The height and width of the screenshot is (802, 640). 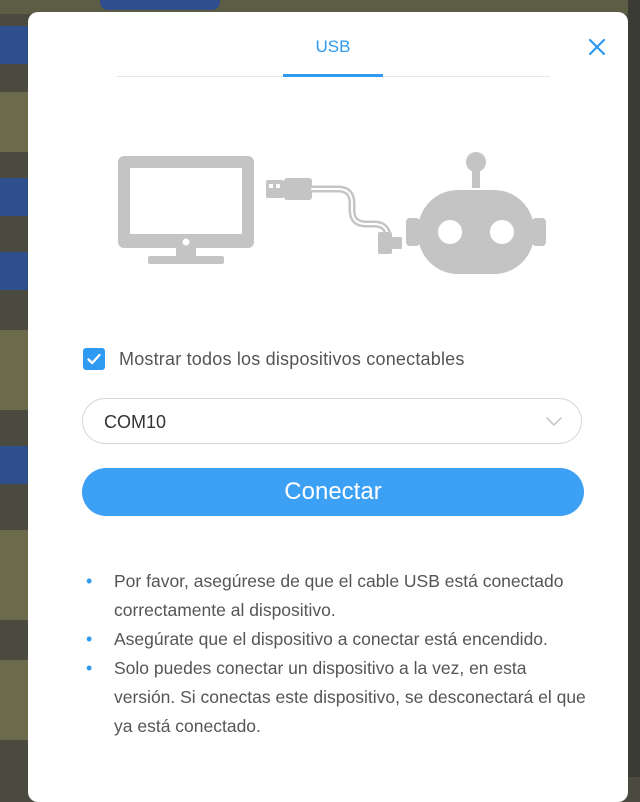 What do you see at coordinates (634, 388) in the screenshot?
I see `background-right-edge` at bounding box center [634, 388].